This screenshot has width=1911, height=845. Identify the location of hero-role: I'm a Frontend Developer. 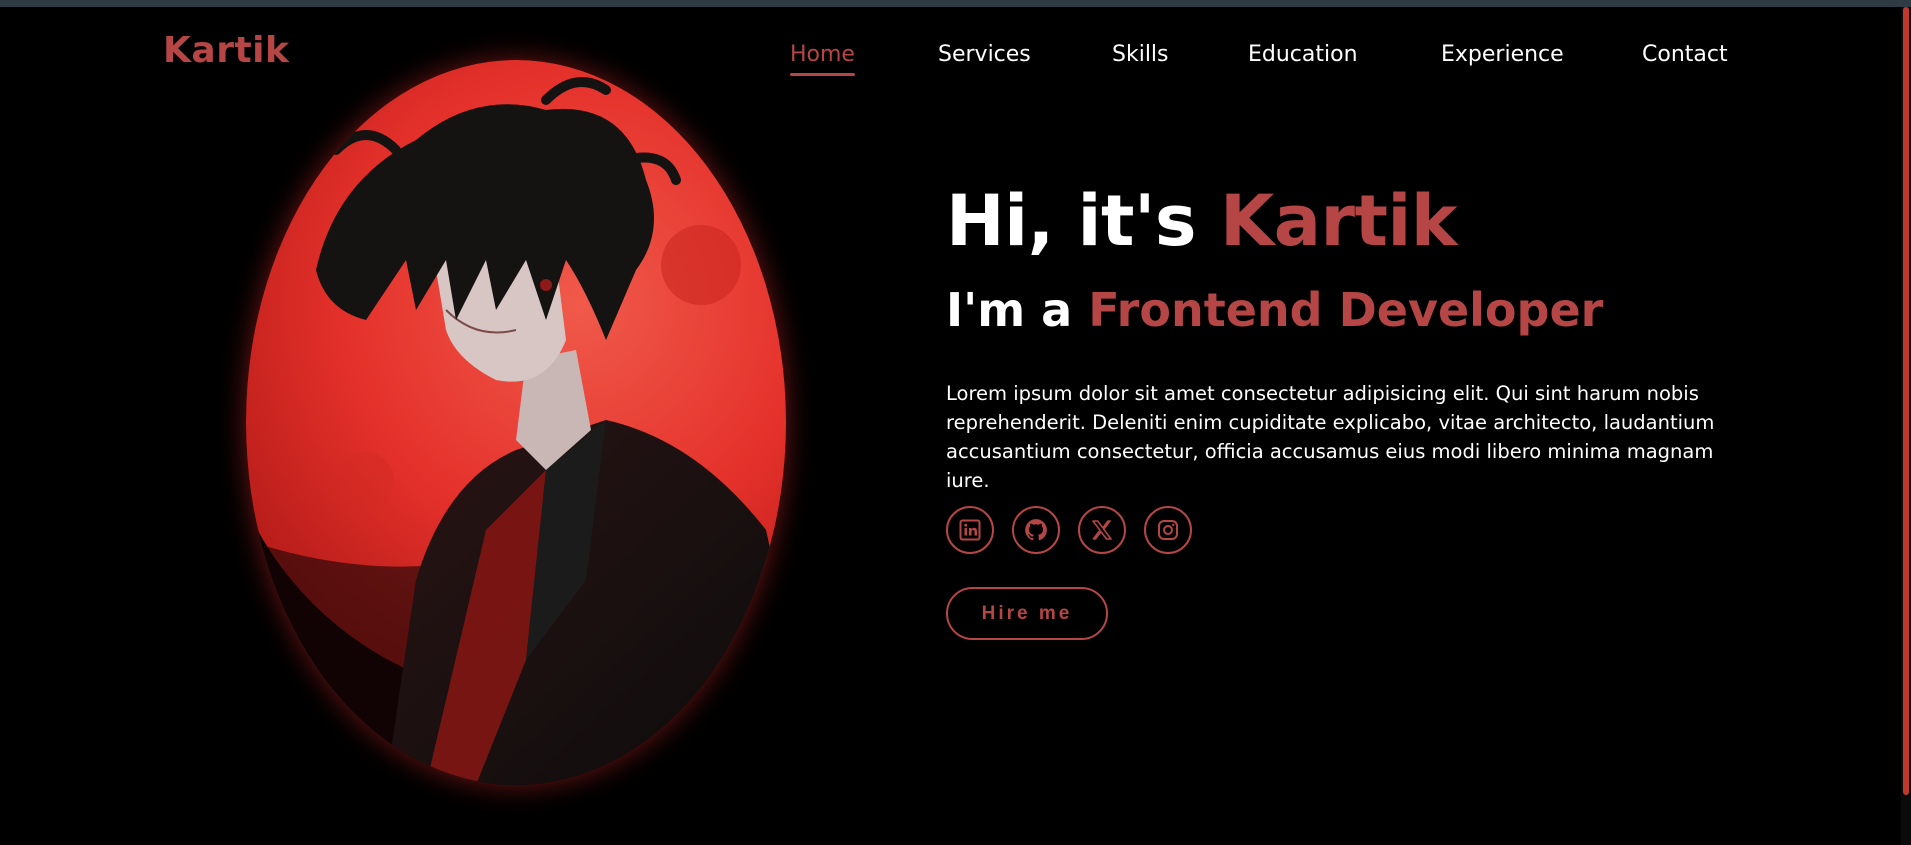
(1274, 310).